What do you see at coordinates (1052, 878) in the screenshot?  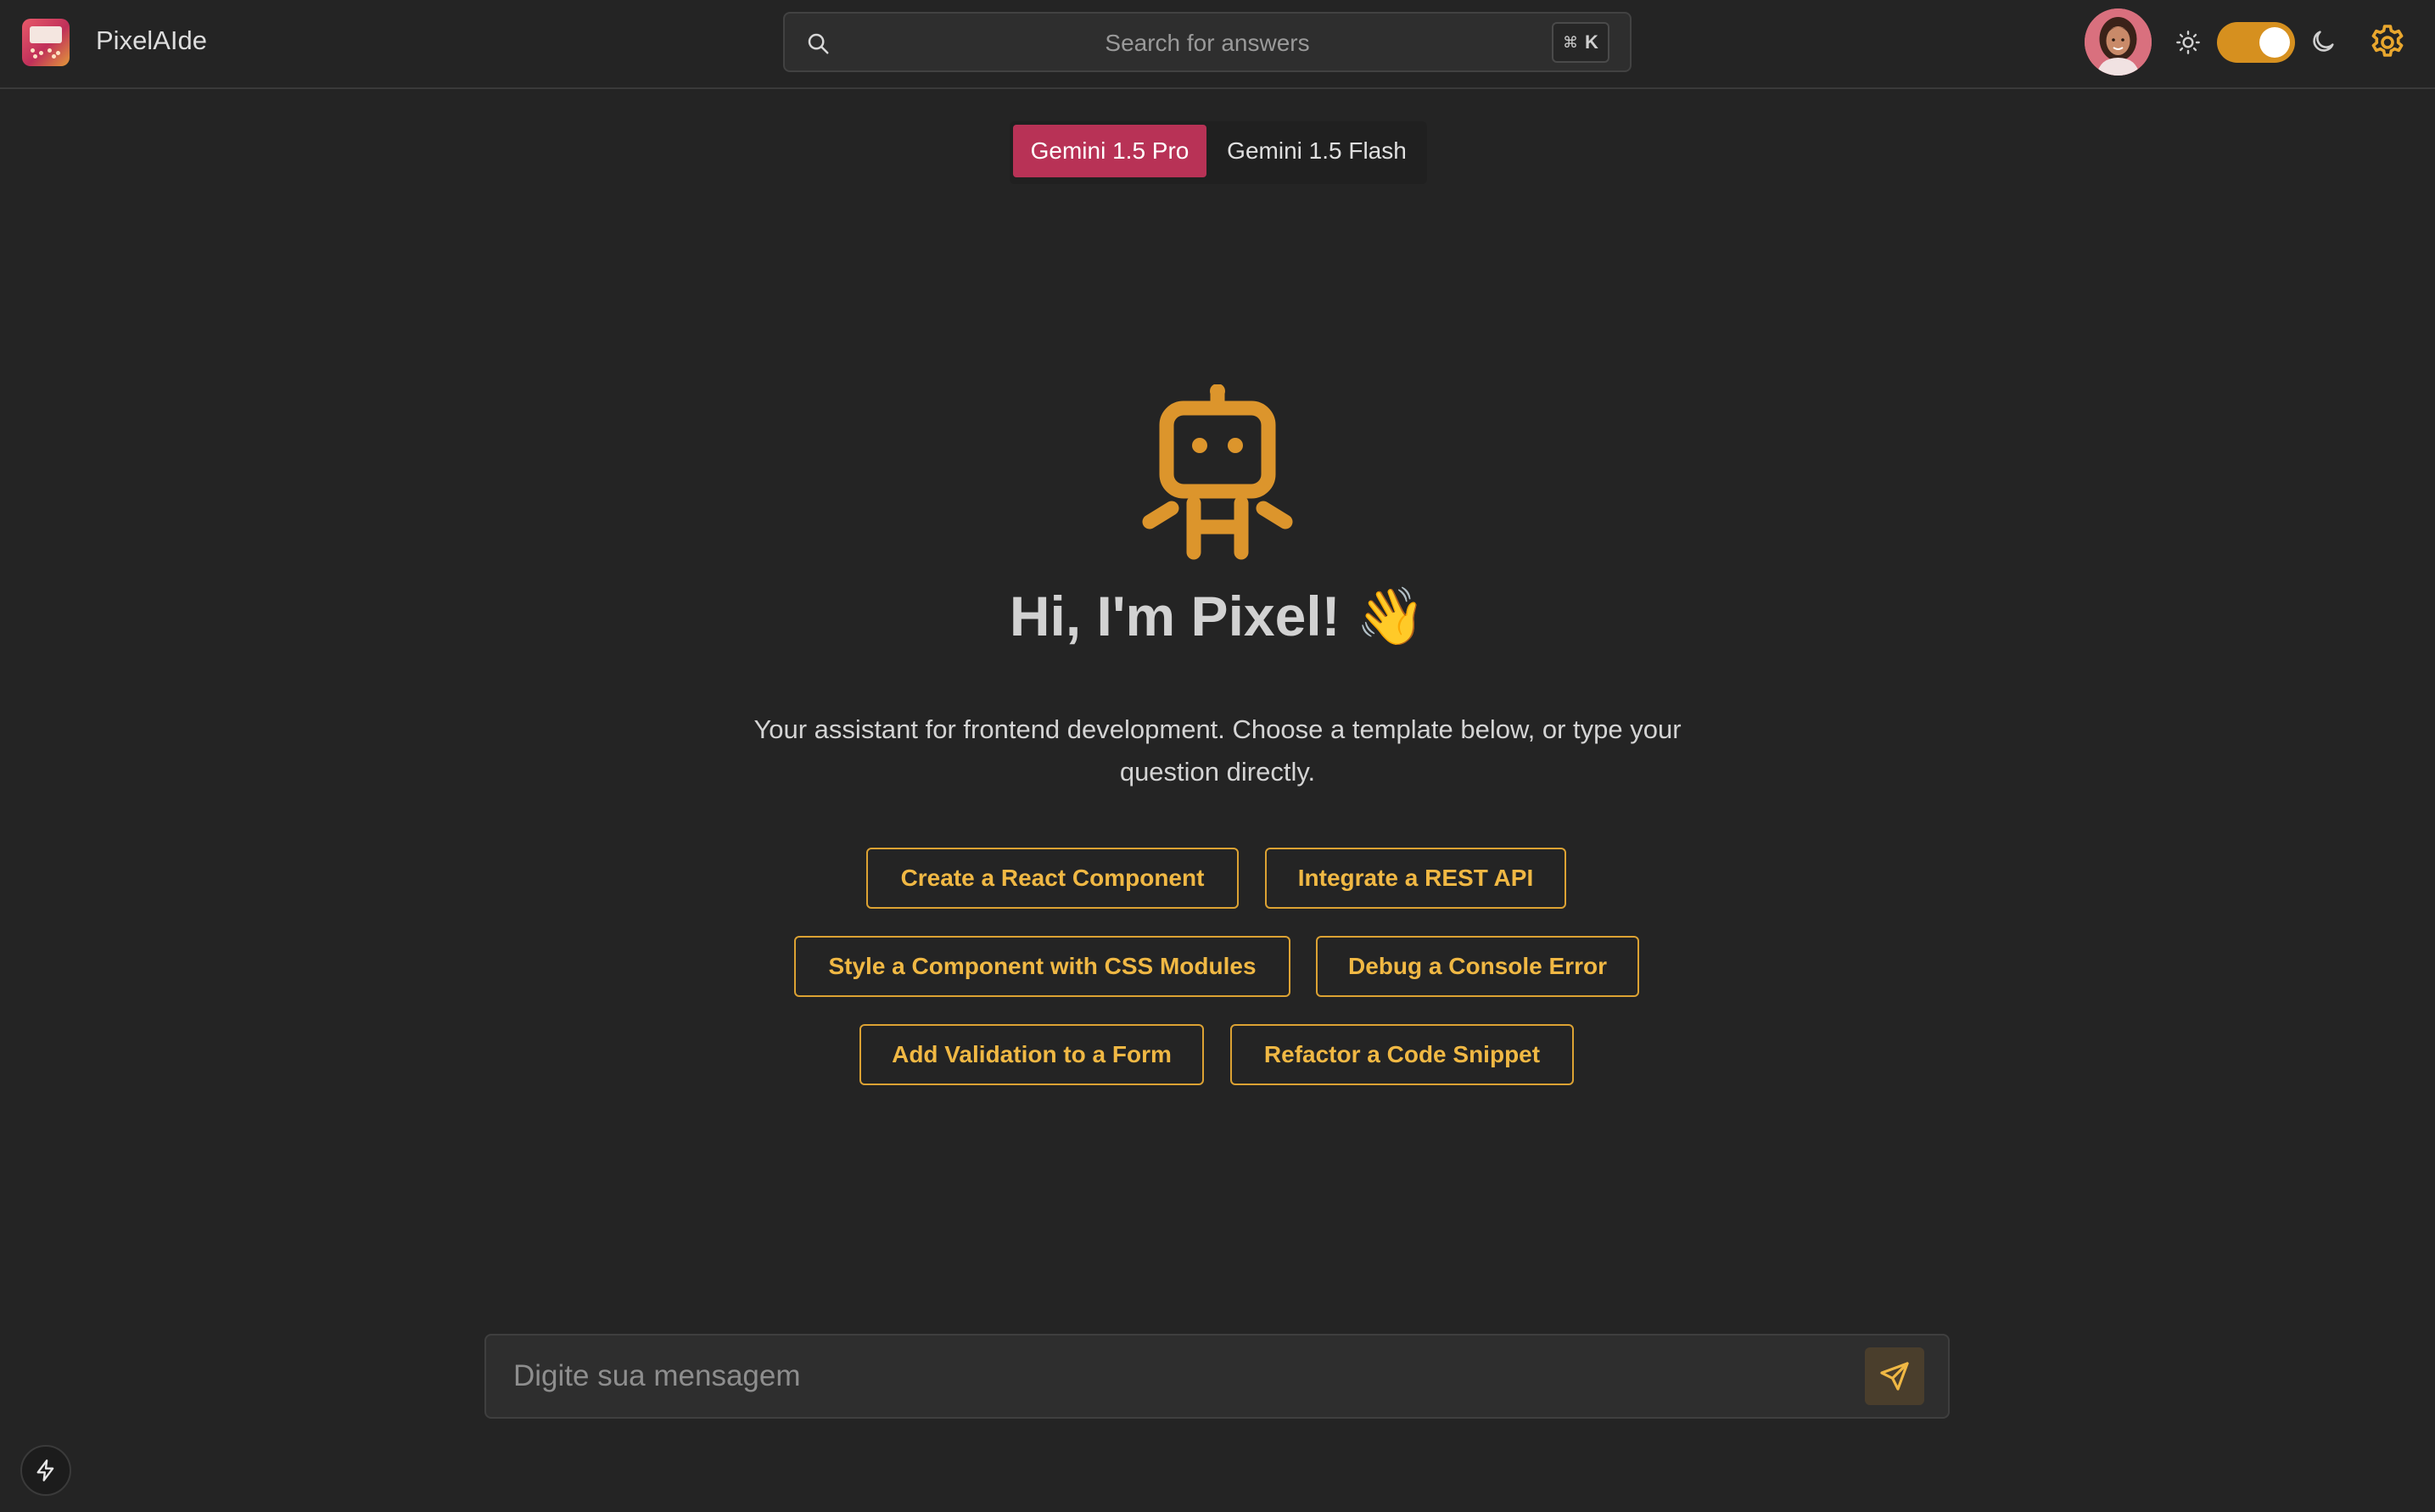 I see `template-button-react-component: Create a React Component` at bounding box center [1052, 878].